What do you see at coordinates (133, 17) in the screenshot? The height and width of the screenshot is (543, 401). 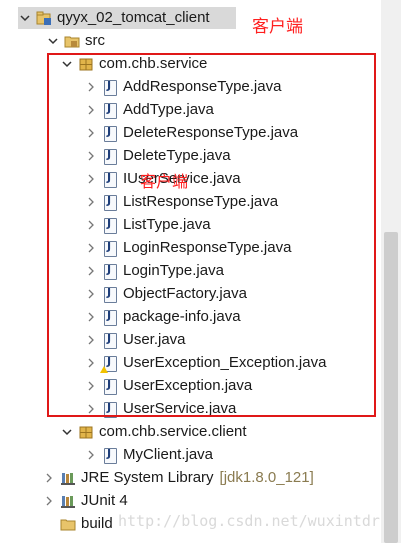 I see `project-label: qyyx_02_tomcat_client` at bounding box center [133, 17].